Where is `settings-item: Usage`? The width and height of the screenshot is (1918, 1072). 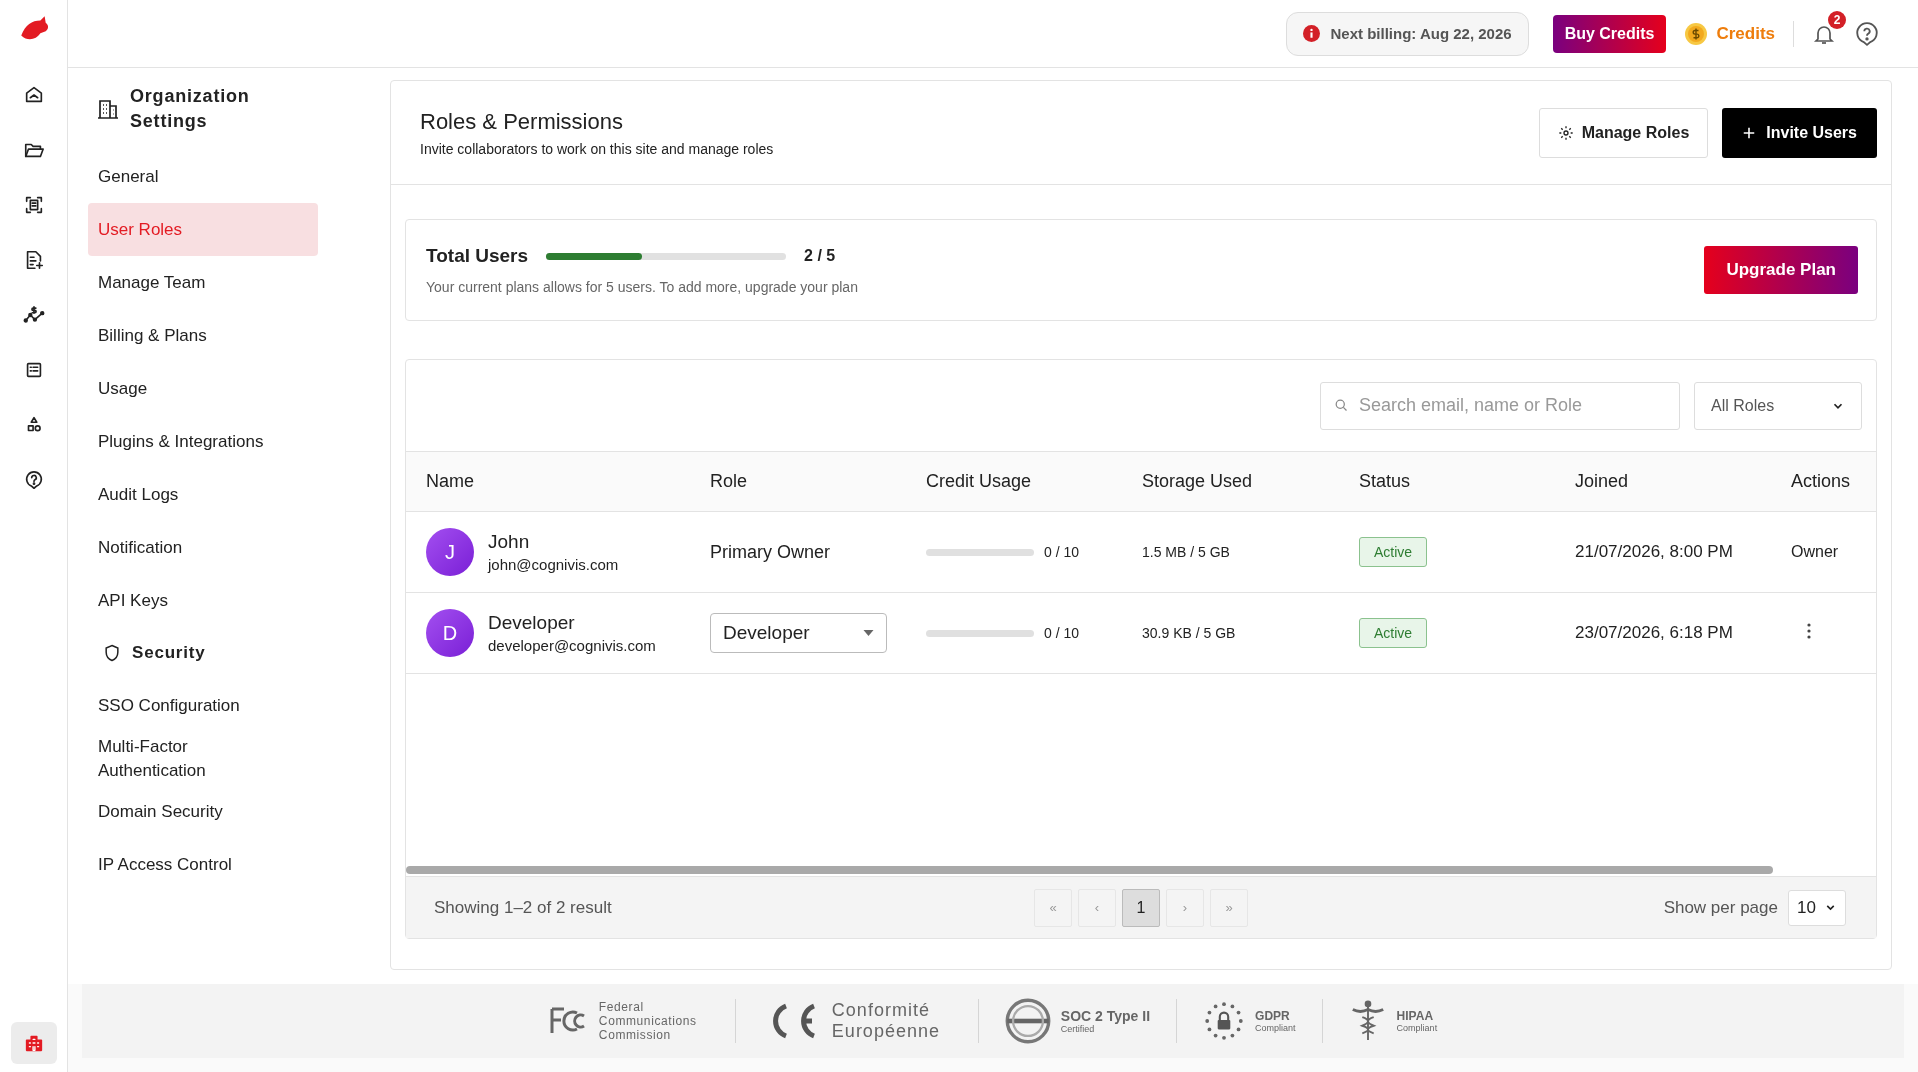
settings-item: Usage is located at coordinates (203, 388).